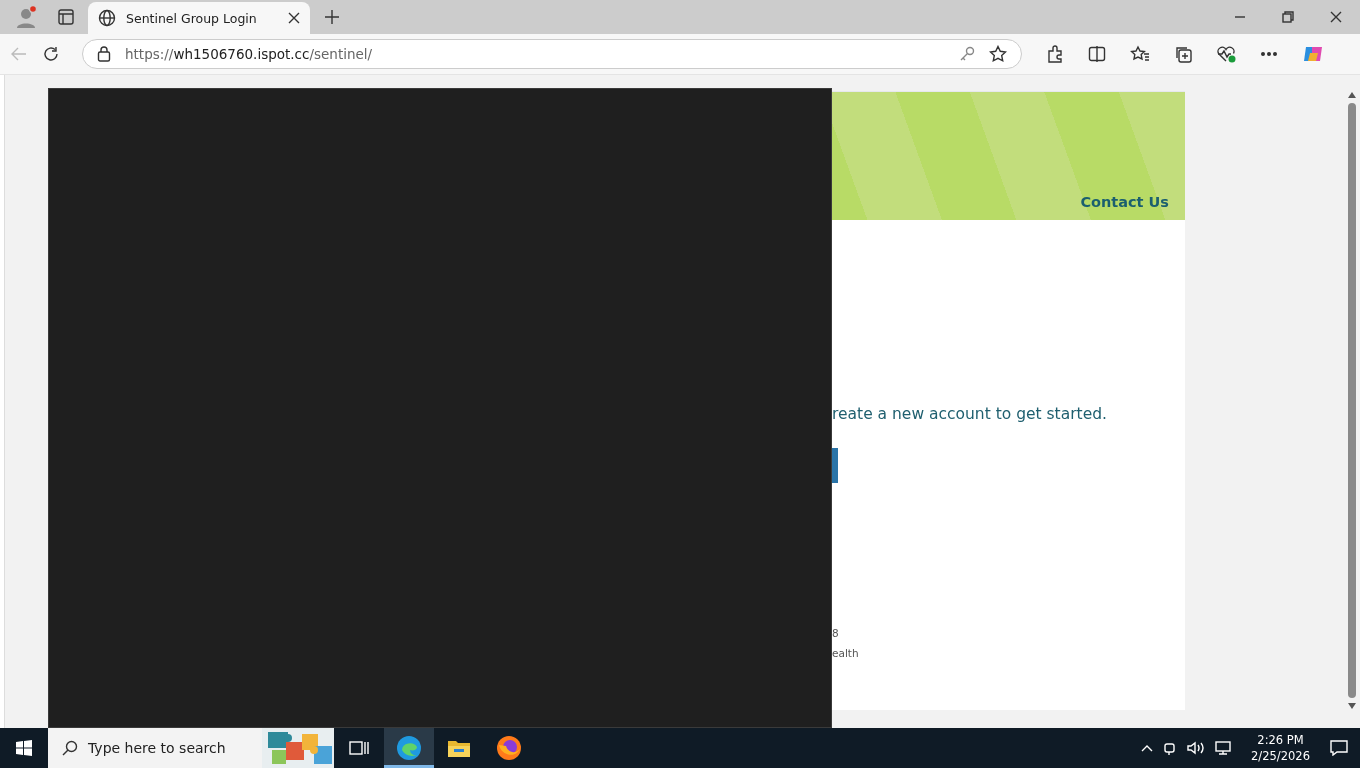 The image size is (1360, 768). I want to click on lock-icon, so click(104, 54).